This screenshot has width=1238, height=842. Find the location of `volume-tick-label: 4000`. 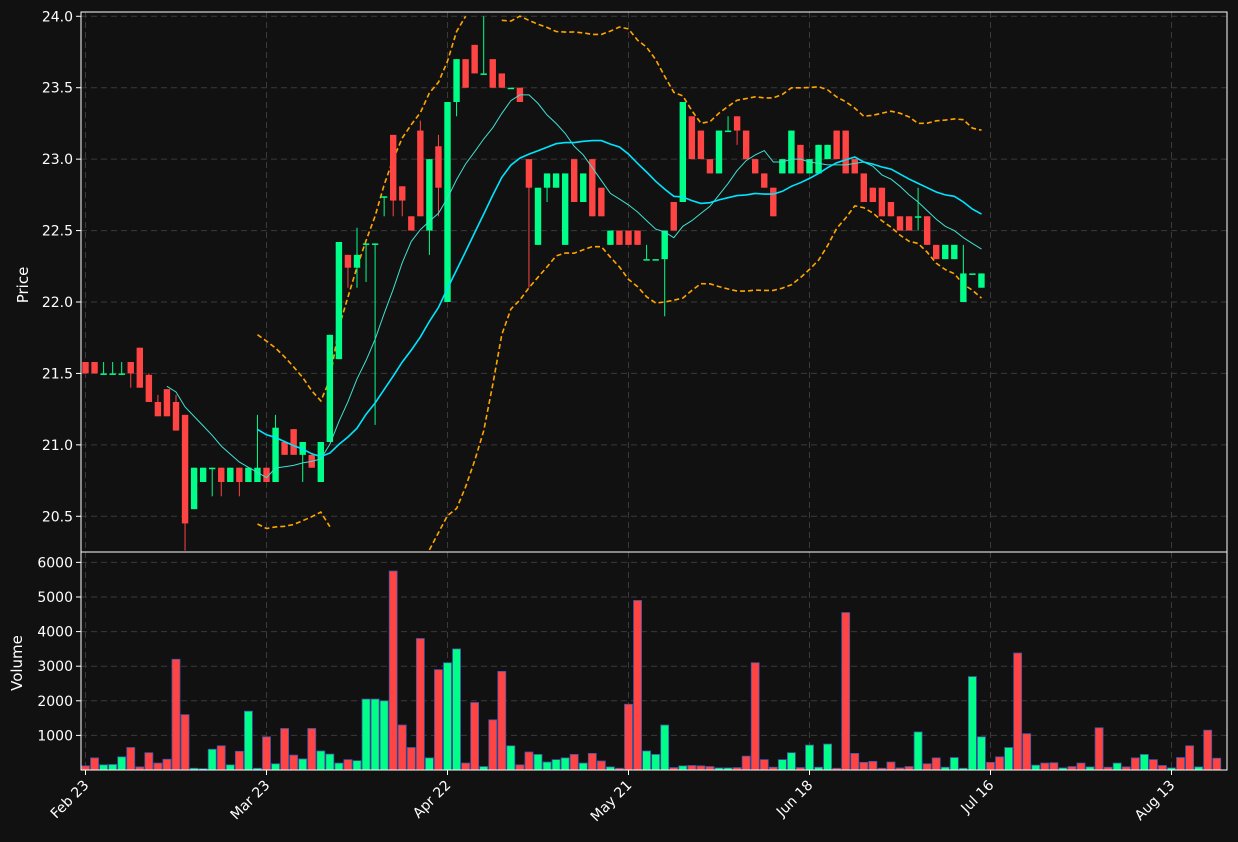

volume-tick-label: 4000 is located at coordinates (55, 633).